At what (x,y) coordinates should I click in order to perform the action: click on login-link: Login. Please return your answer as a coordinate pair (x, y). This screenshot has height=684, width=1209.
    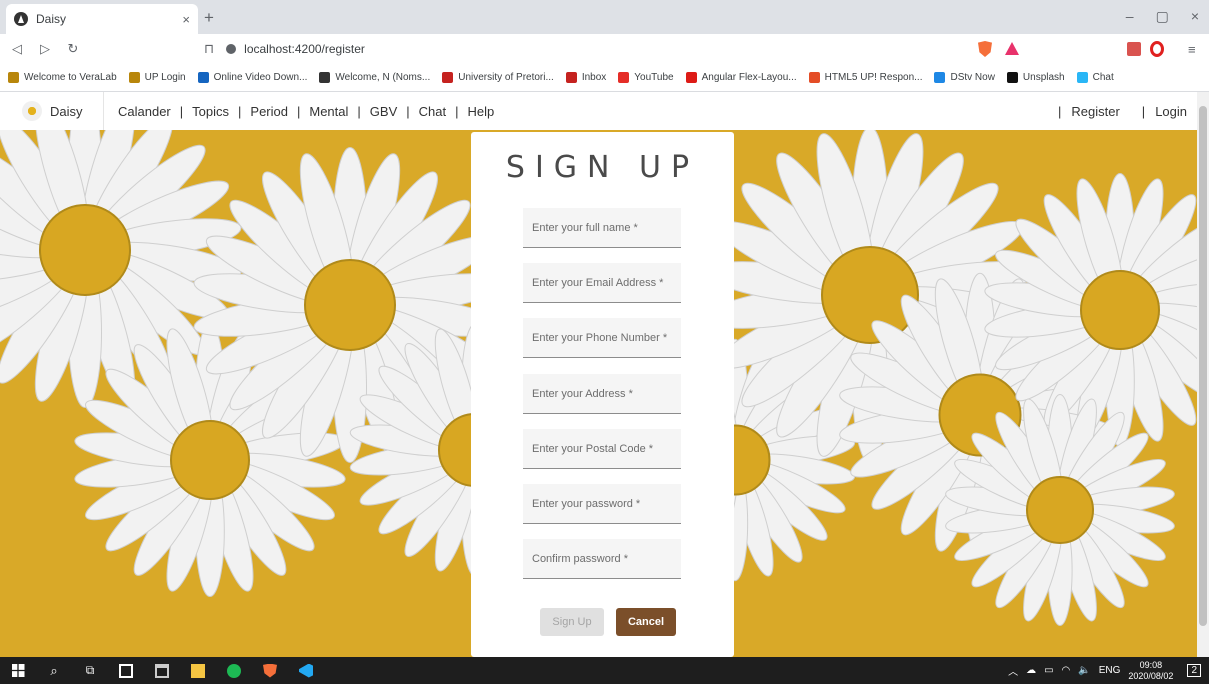
    Looking at the image, I should click on (1171, 111).